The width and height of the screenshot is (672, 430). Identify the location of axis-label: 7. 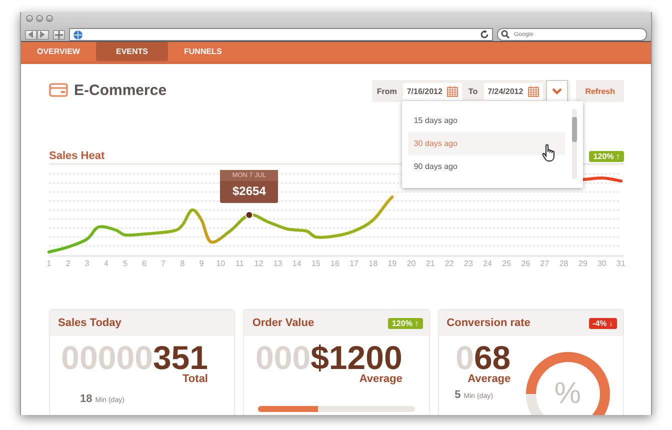
(163, 263).